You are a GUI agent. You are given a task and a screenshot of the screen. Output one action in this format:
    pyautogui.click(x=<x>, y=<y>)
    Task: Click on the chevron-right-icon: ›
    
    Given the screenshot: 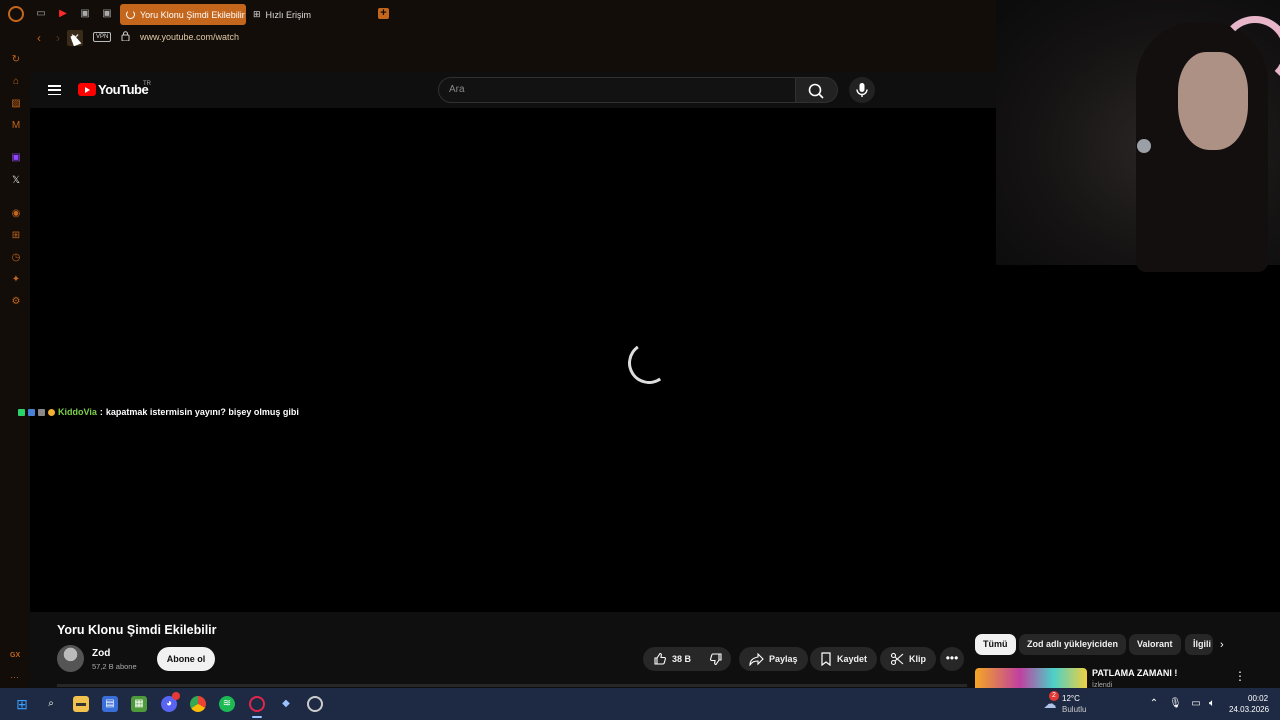 What is the action you would take?
    pyautogui.click(x=1226, y=645)
    